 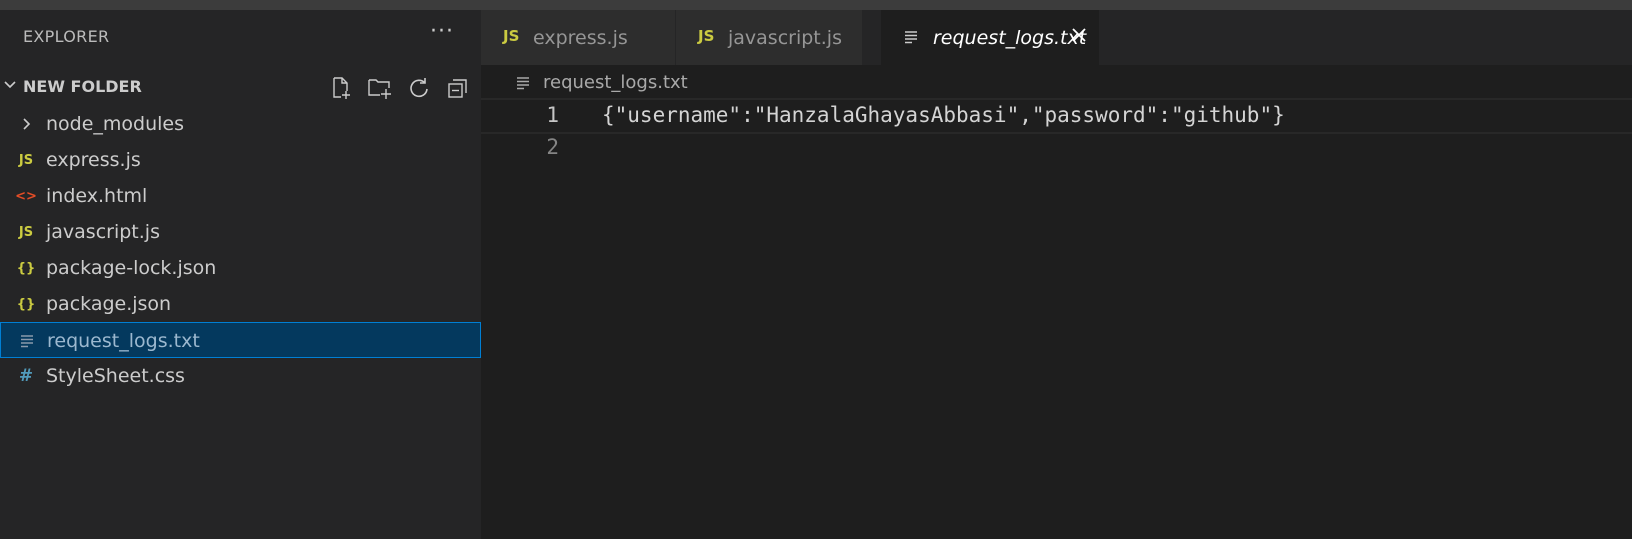 I want to click on tab-request-logs-txt: request_logs.txt, so click(x=990, y=37).